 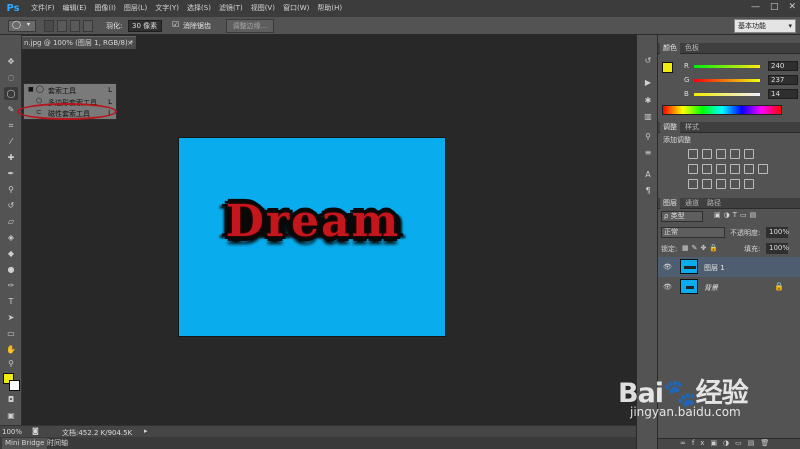 What do you see at coordinates (11, 205) in the screenshot?
I see `history-brush-tool-icon: ↺` at bounding box center [11, 205].